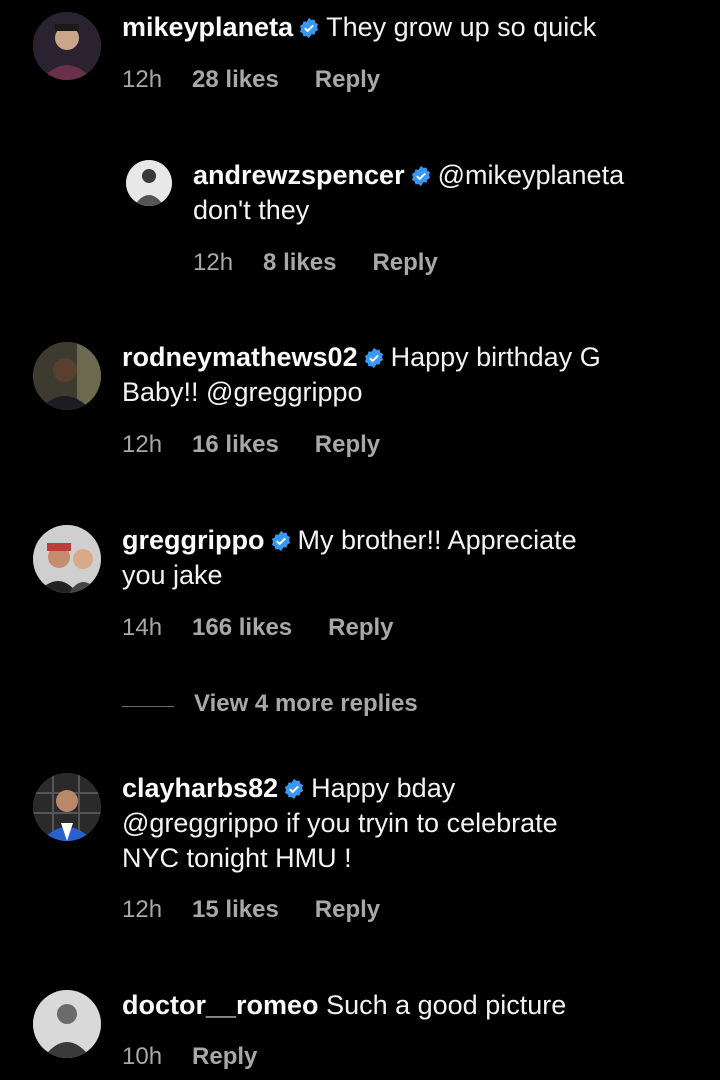  What do you see at coordinates (172, 575) in the screenshot?
I see `comment-text: you jake` at bounding box center [172, 575].